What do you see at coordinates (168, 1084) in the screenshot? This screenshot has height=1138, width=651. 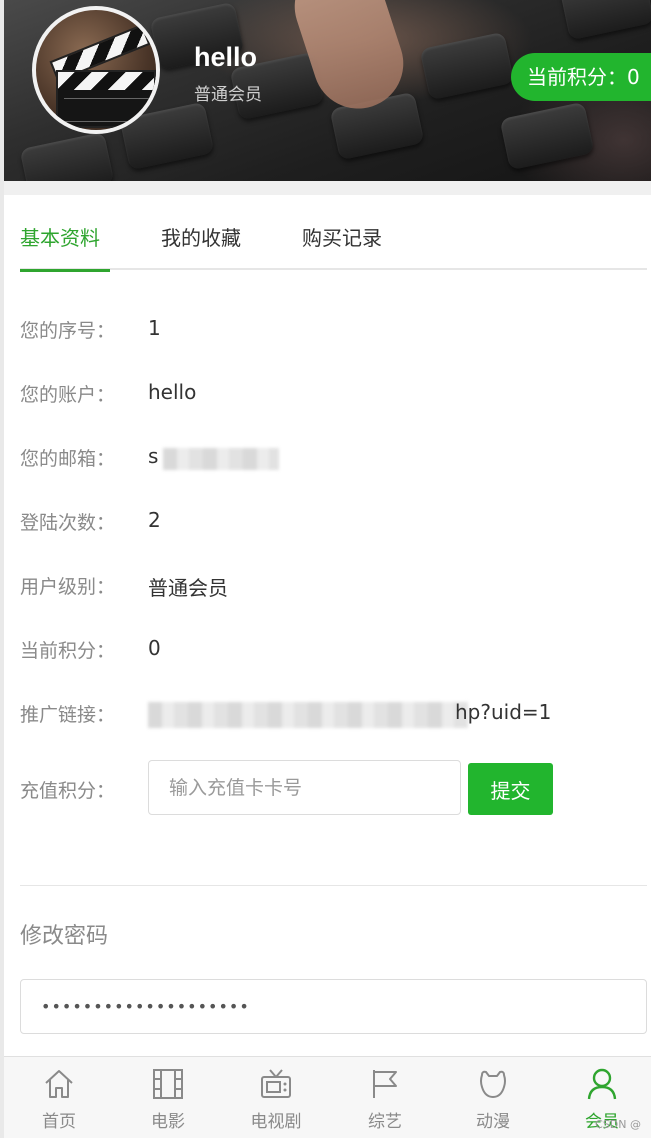 I see `film-icon` at bounding box center [168, 1084].